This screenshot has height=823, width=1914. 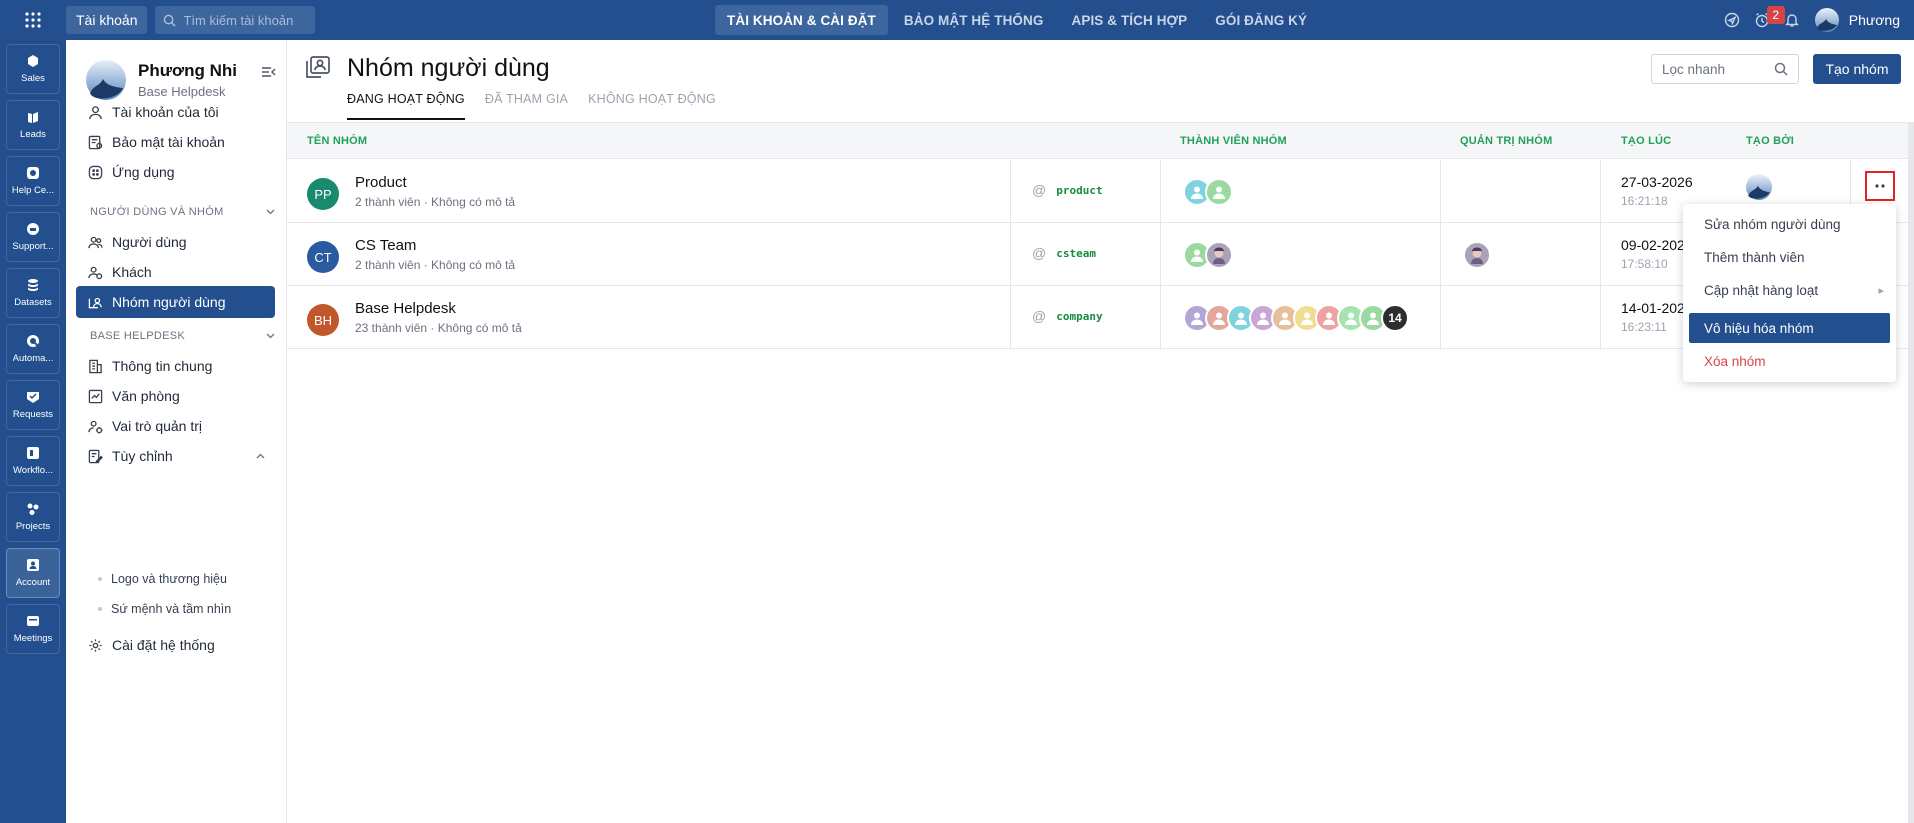 I want to click on more-members-count: 14, so click(x=1395, y=318).